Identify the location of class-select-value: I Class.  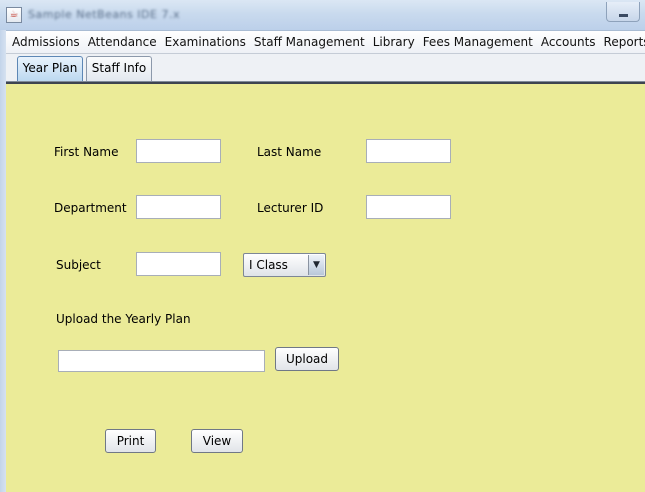
(268, 265).